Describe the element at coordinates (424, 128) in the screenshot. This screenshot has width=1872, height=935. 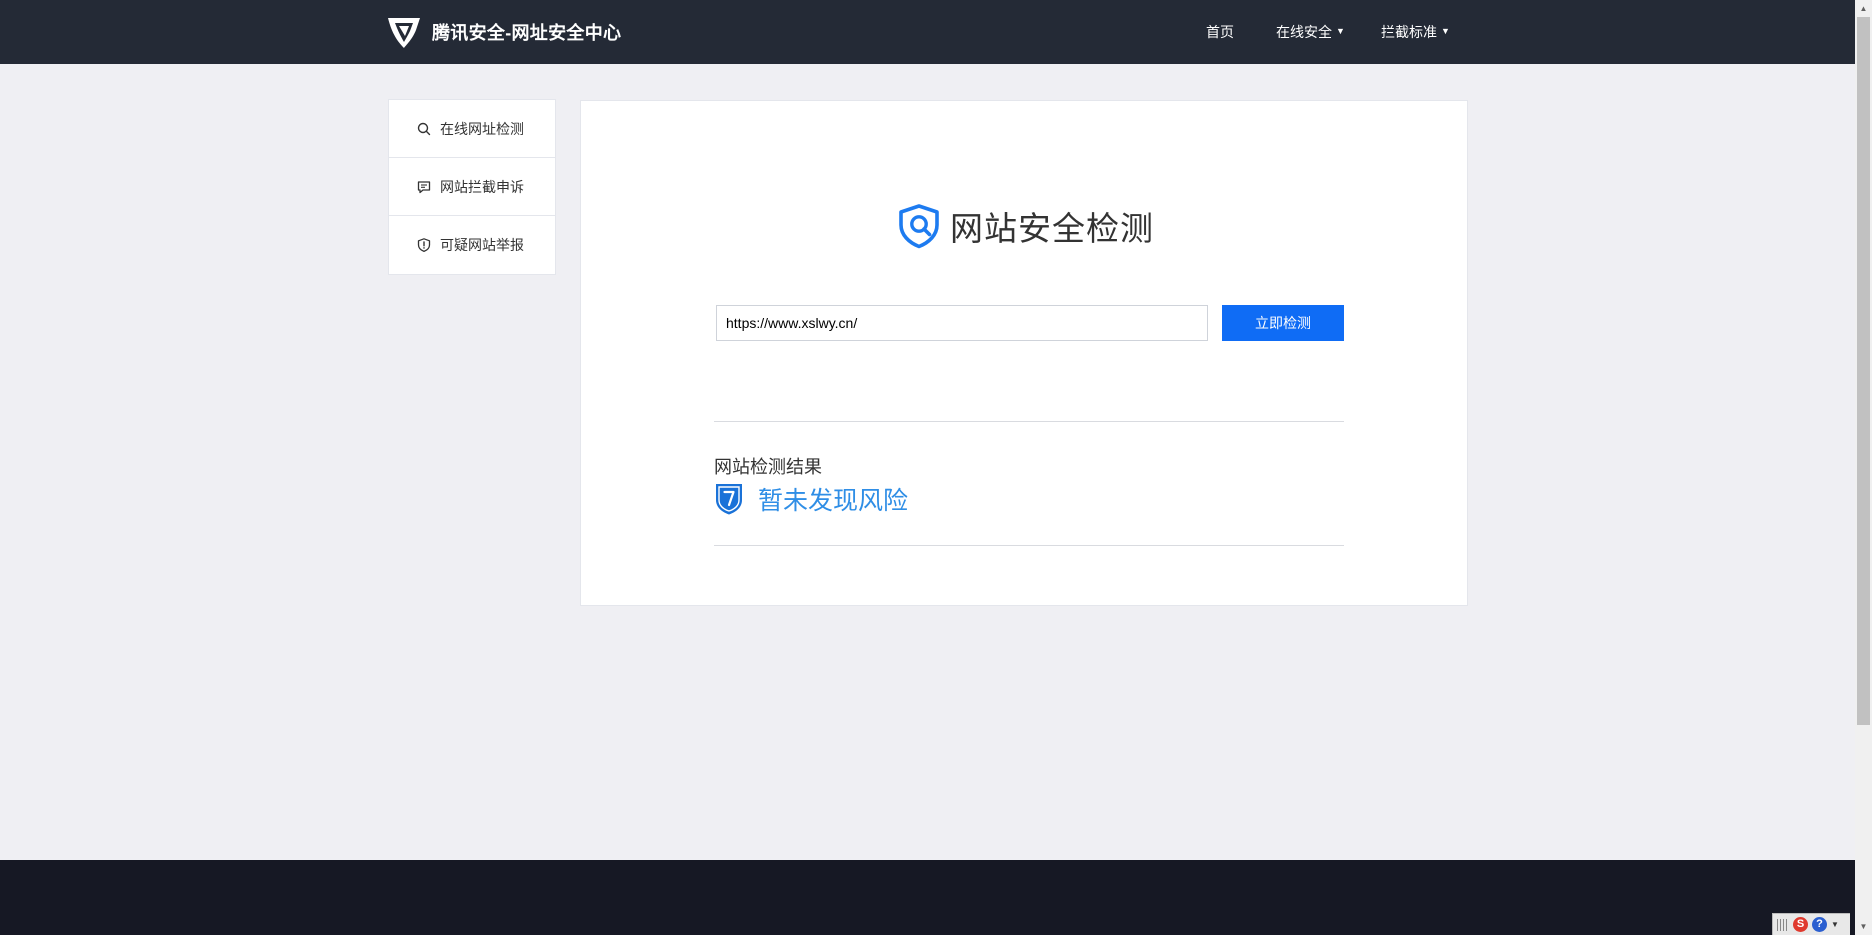
I see `search-icon` at that location.